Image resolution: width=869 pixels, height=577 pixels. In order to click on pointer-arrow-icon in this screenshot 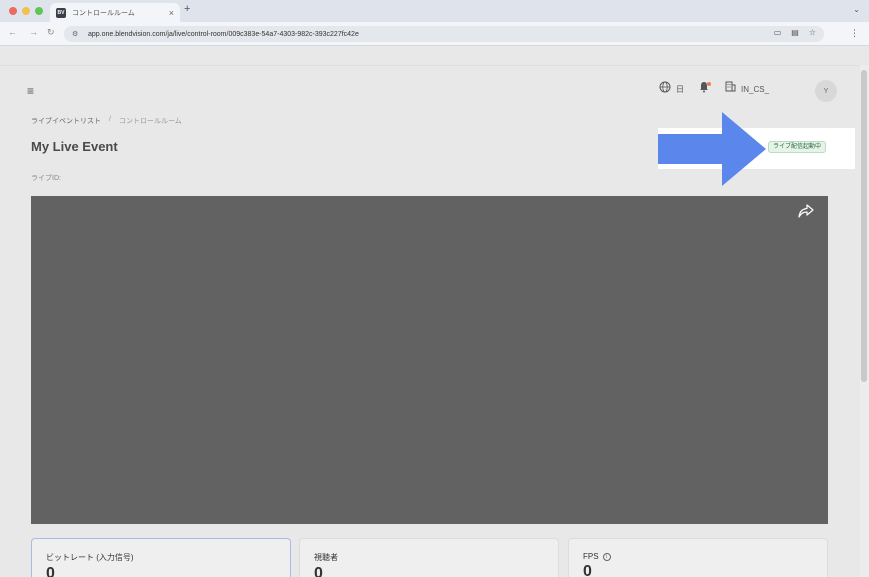, I will do `click(712, 149)`.